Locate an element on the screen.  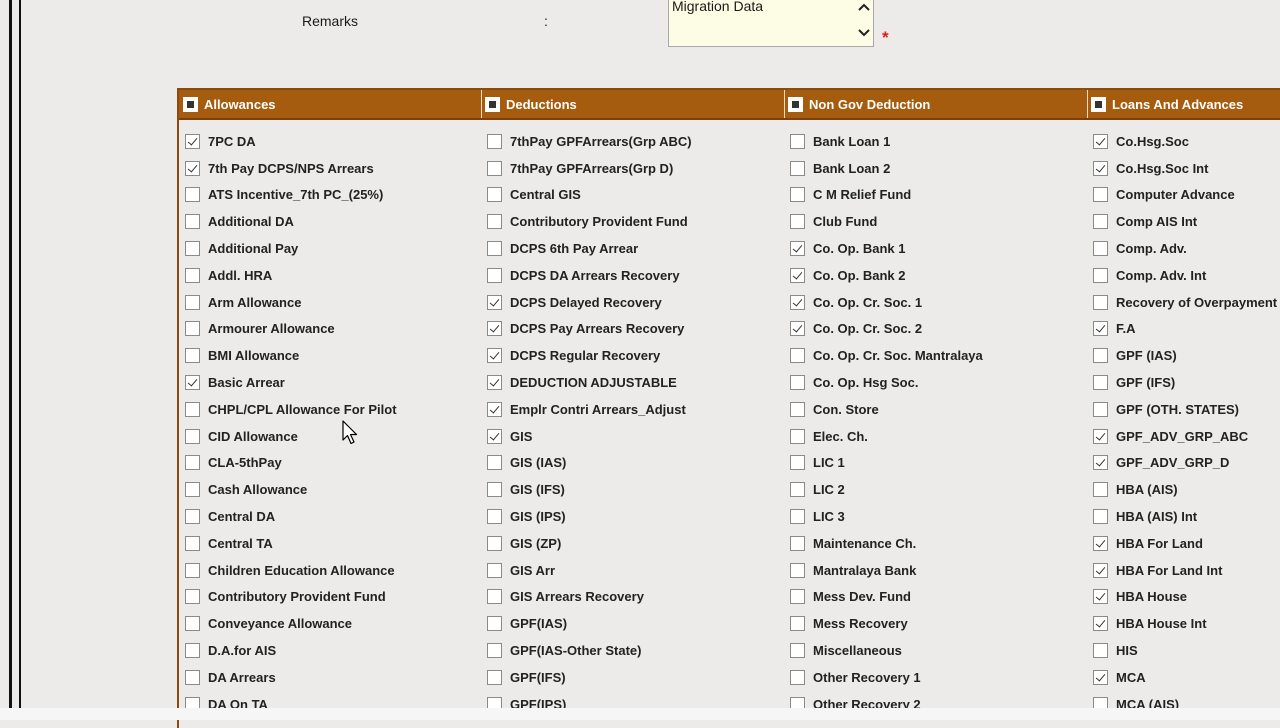
list-item: D.A.for AIS is located at coordinates (291, 650).